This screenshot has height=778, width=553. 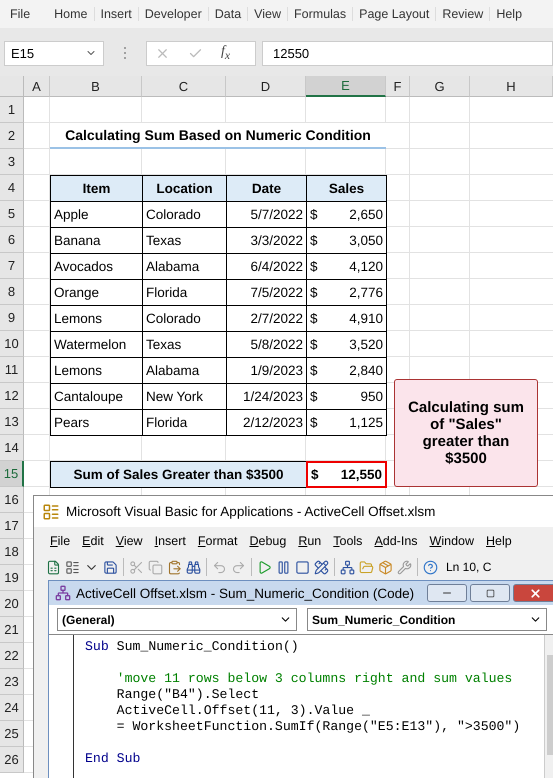 What do you see at coordinates (184, 86) in the screenshot?
I see `column-header: C` at bounding box center [184, 86].